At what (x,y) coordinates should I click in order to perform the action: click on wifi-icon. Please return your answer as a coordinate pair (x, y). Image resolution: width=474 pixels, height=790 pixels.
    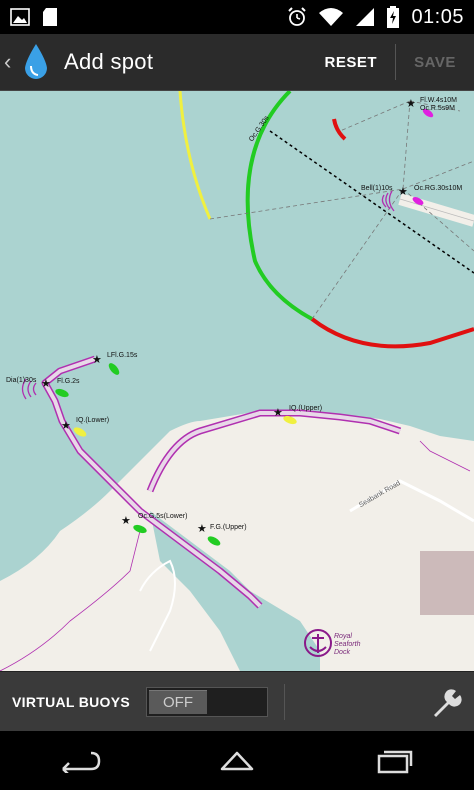
    Looking at the image, I should click on (331, 17).